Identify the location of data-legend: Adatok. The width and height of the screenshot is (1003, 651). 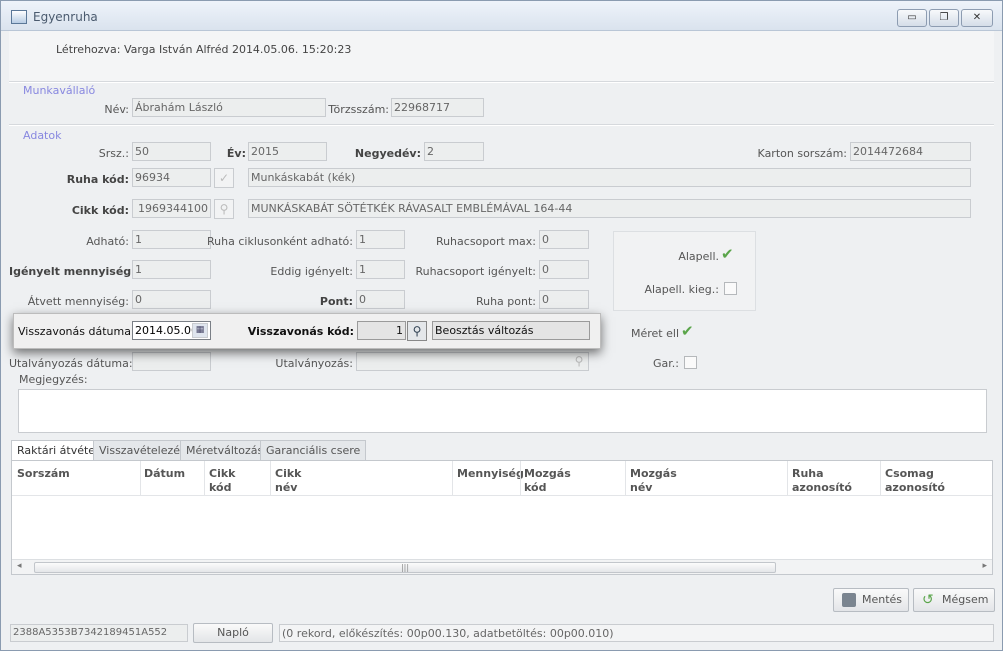
(42, 135).